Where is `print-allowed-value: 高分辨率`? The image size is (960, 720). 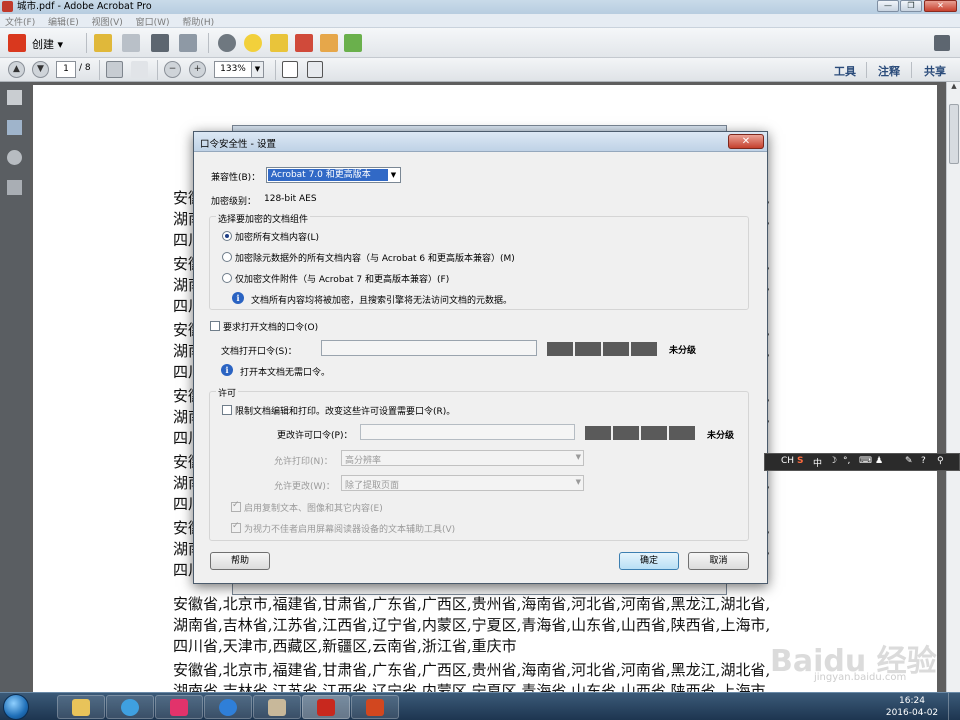
print-allowed-value: 高分辨率 is located at coordinates (363, 461).